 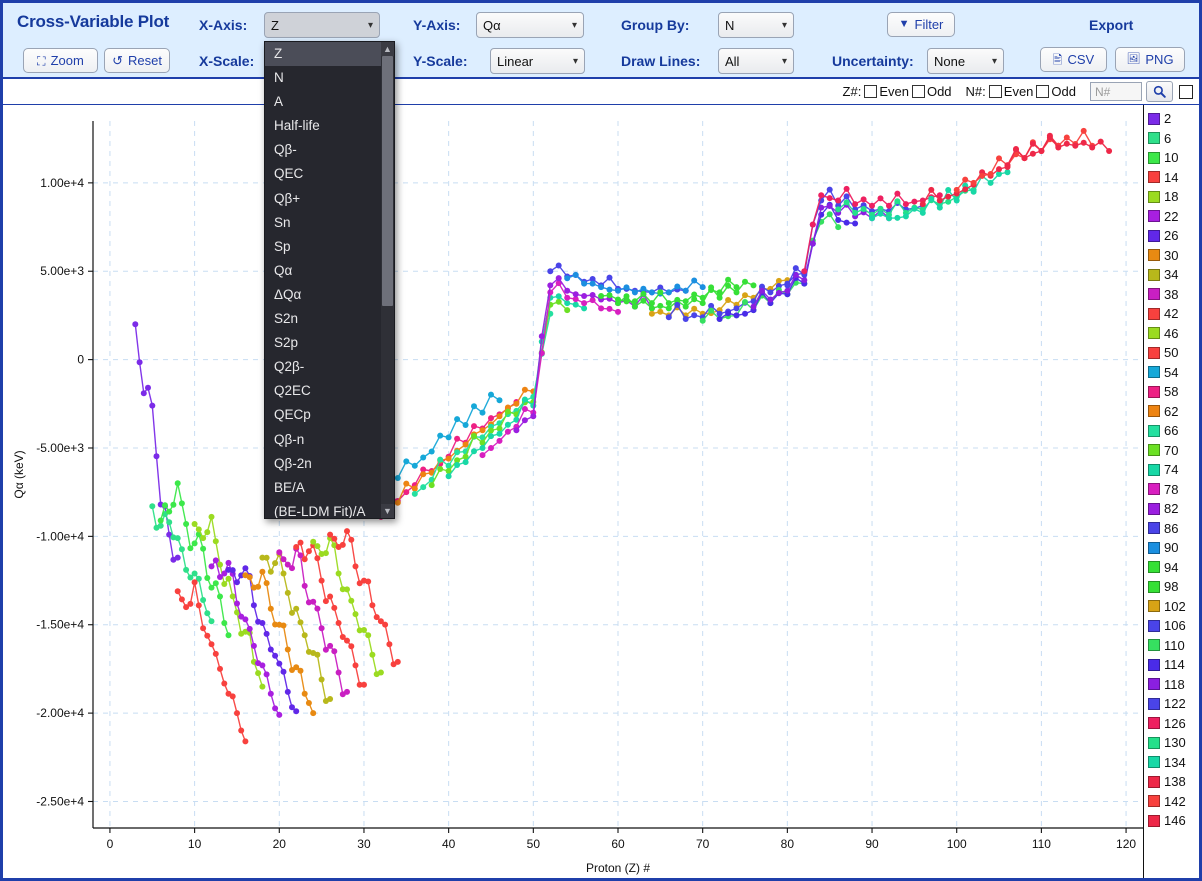 I want to click on legend-item: 82, so click(x=1173, y=509).